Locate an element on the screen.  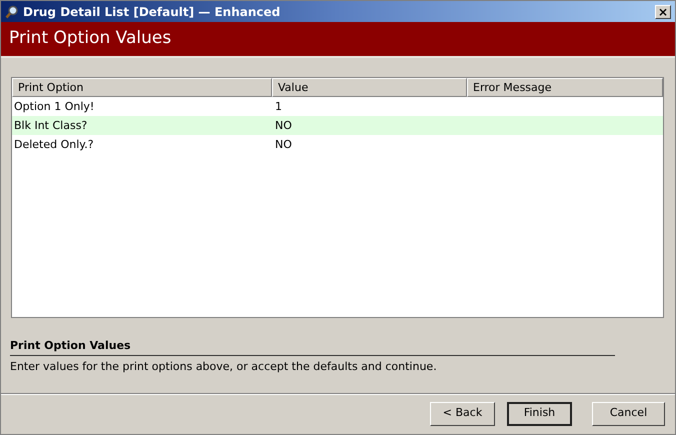
description-text: Enter values for the print options above, or accept the defaults and continue. is located at coordinates (224, 367).